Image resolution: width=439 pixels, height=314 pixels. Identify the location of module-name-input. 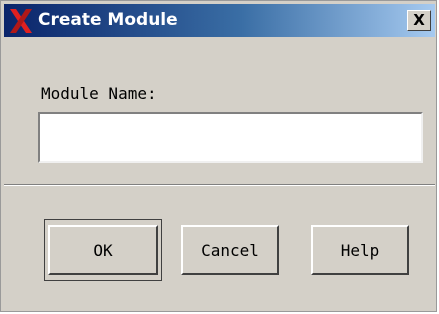
(230, 137).